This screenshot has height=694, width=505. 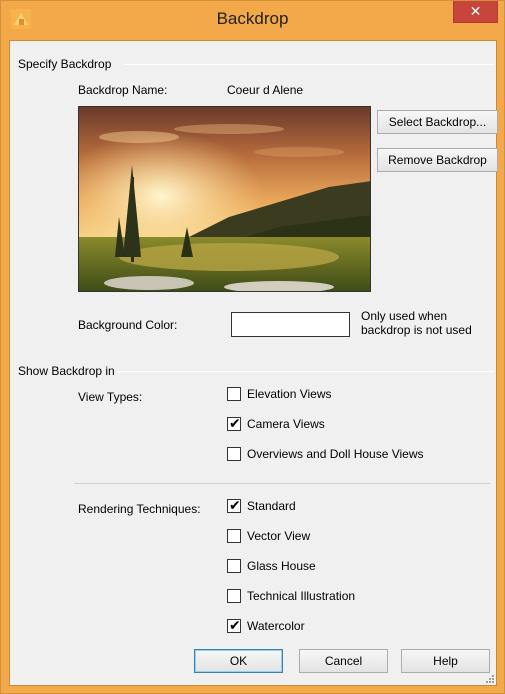 I want to click on checkbox-label: Watercolor, so click(x=276, y=626).